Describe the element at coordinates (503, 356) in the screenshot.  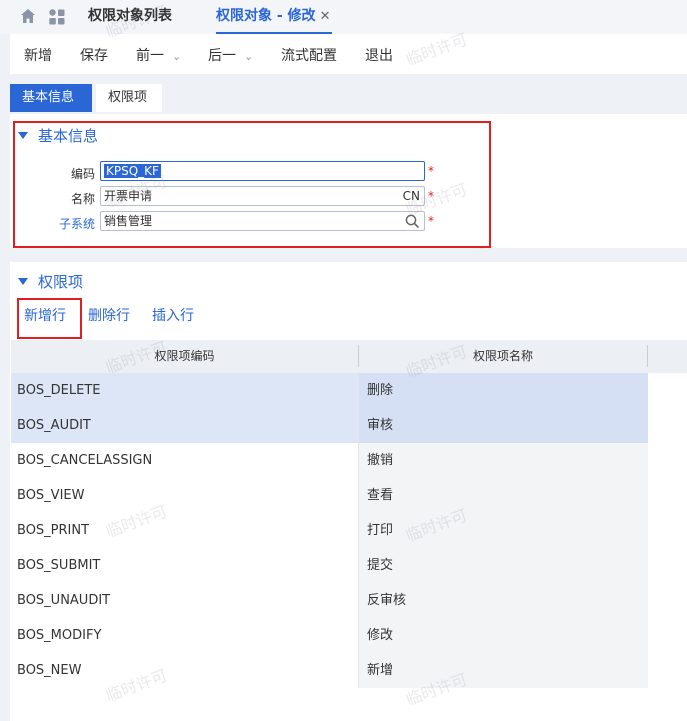
I see `column-header-name: 权限项名称` at that location.